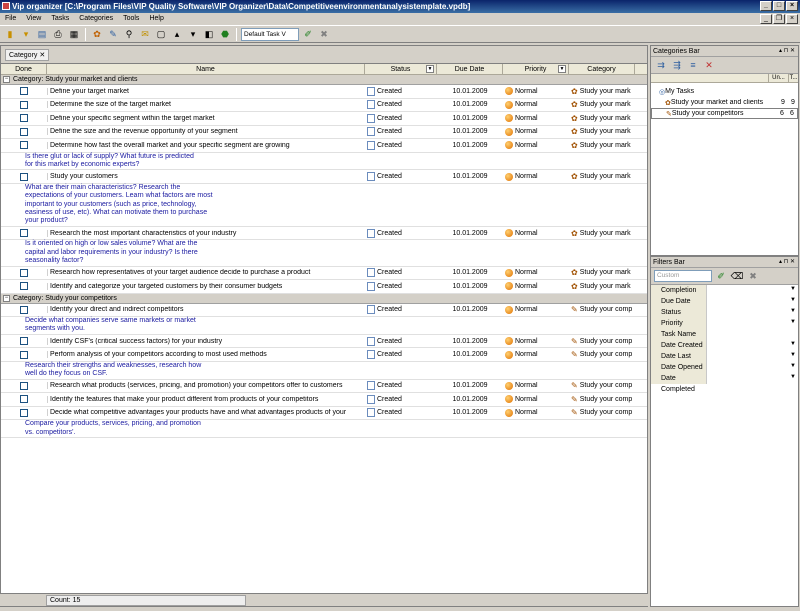 This screenshot has height=611, width=800. I want to click on notes-icon: ✉, so click(145, 34).